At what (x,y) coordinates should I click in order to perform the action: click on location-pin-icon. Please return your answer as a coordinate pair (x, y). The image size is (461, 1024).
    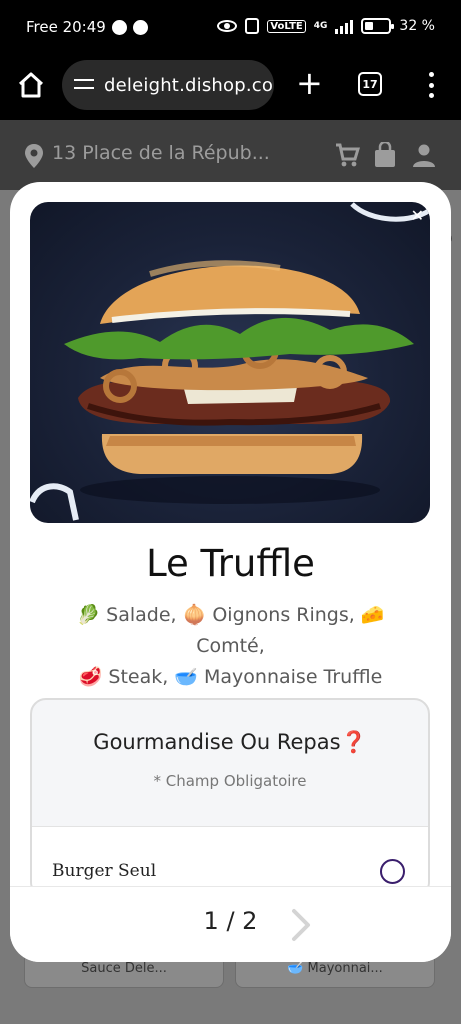
    Looking at the image, I should click on (34, 156).